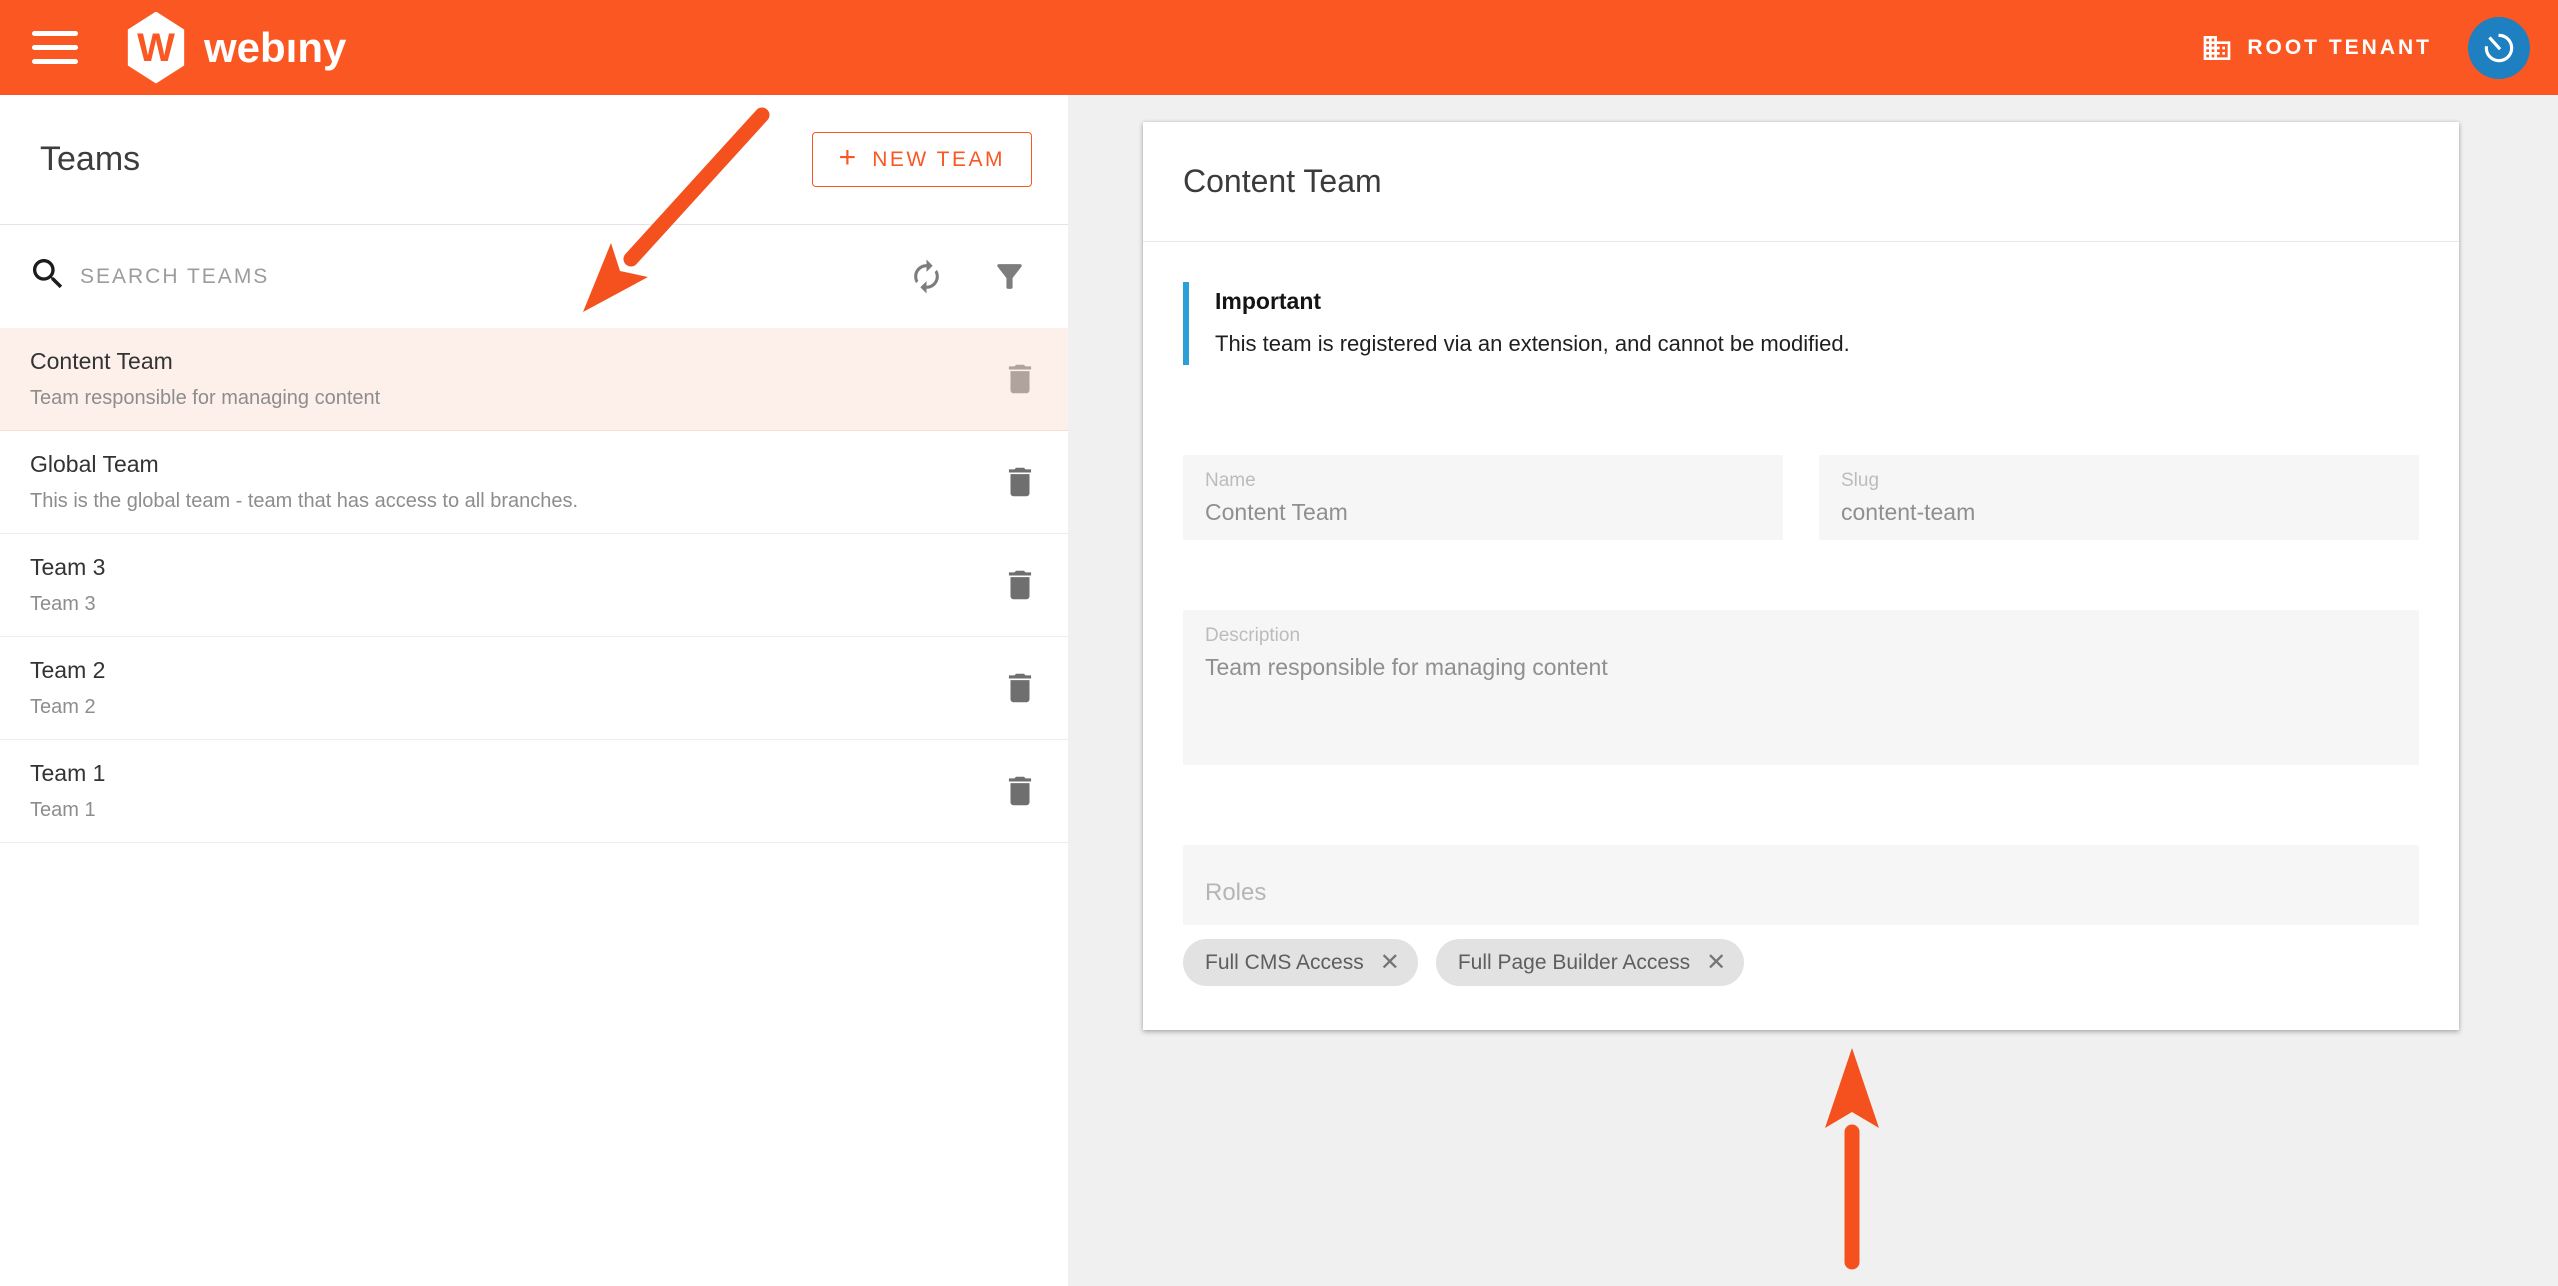 The width and height of the screenshot is (2558, 1286). What do you see at coordinates (1282, 181) in the screenshot?
I see `details-title: Content Team` at bounding box center [1282, 181].